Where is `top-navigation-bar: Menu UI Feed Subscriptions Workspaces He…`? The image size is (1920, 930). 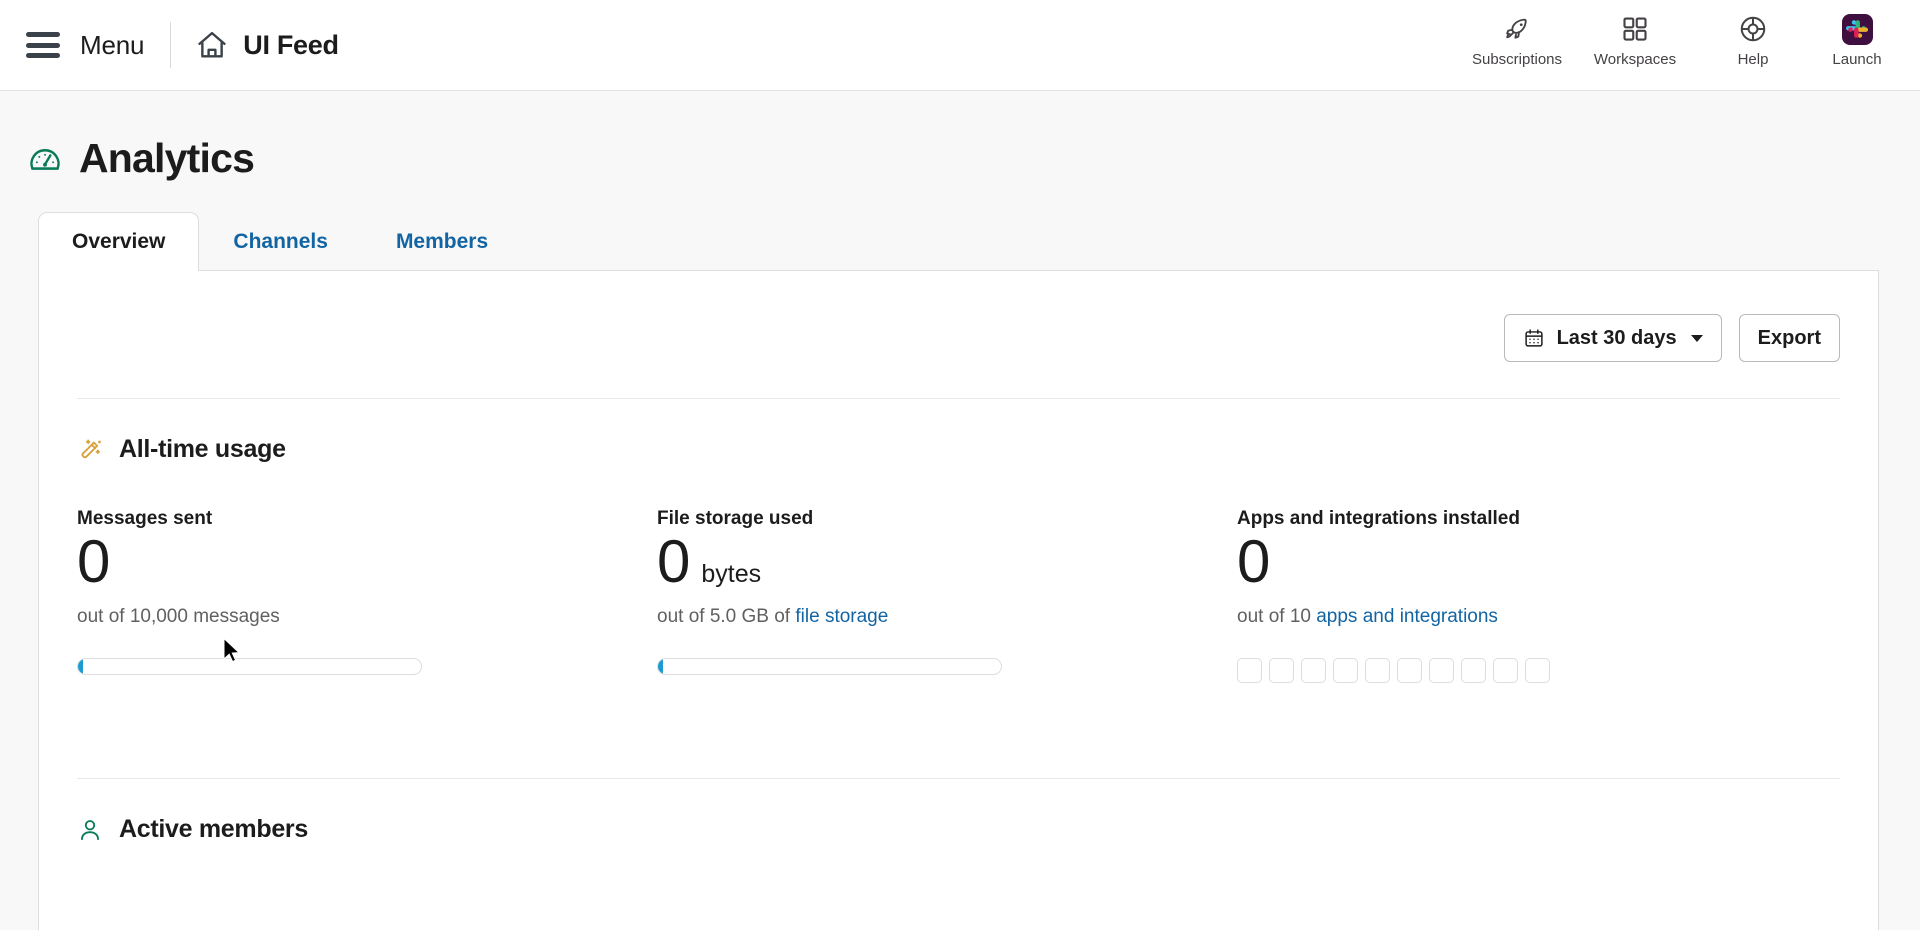
top-navigation-bar: Menu UI Feed Subscriptions Workspaces He… is located at coordinates (960, 45).